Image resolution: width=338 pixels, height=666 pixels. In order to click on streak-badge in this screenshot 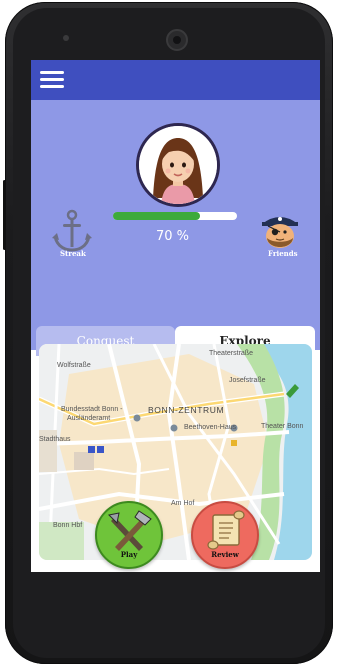, I will do `click(74, 238)`.